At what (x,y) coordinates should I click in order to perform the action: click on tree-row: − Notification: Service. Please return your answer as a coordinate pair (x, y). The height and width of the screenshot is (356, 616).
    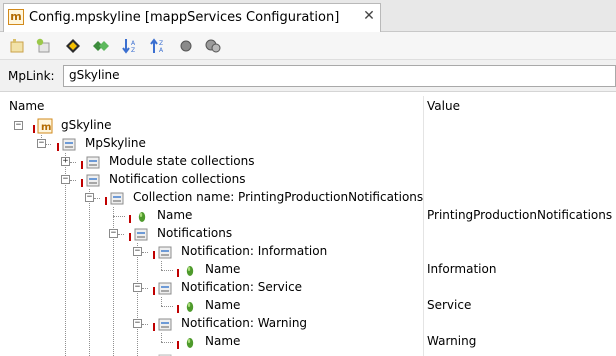
    Looking at the image, I should click on (308, 288).